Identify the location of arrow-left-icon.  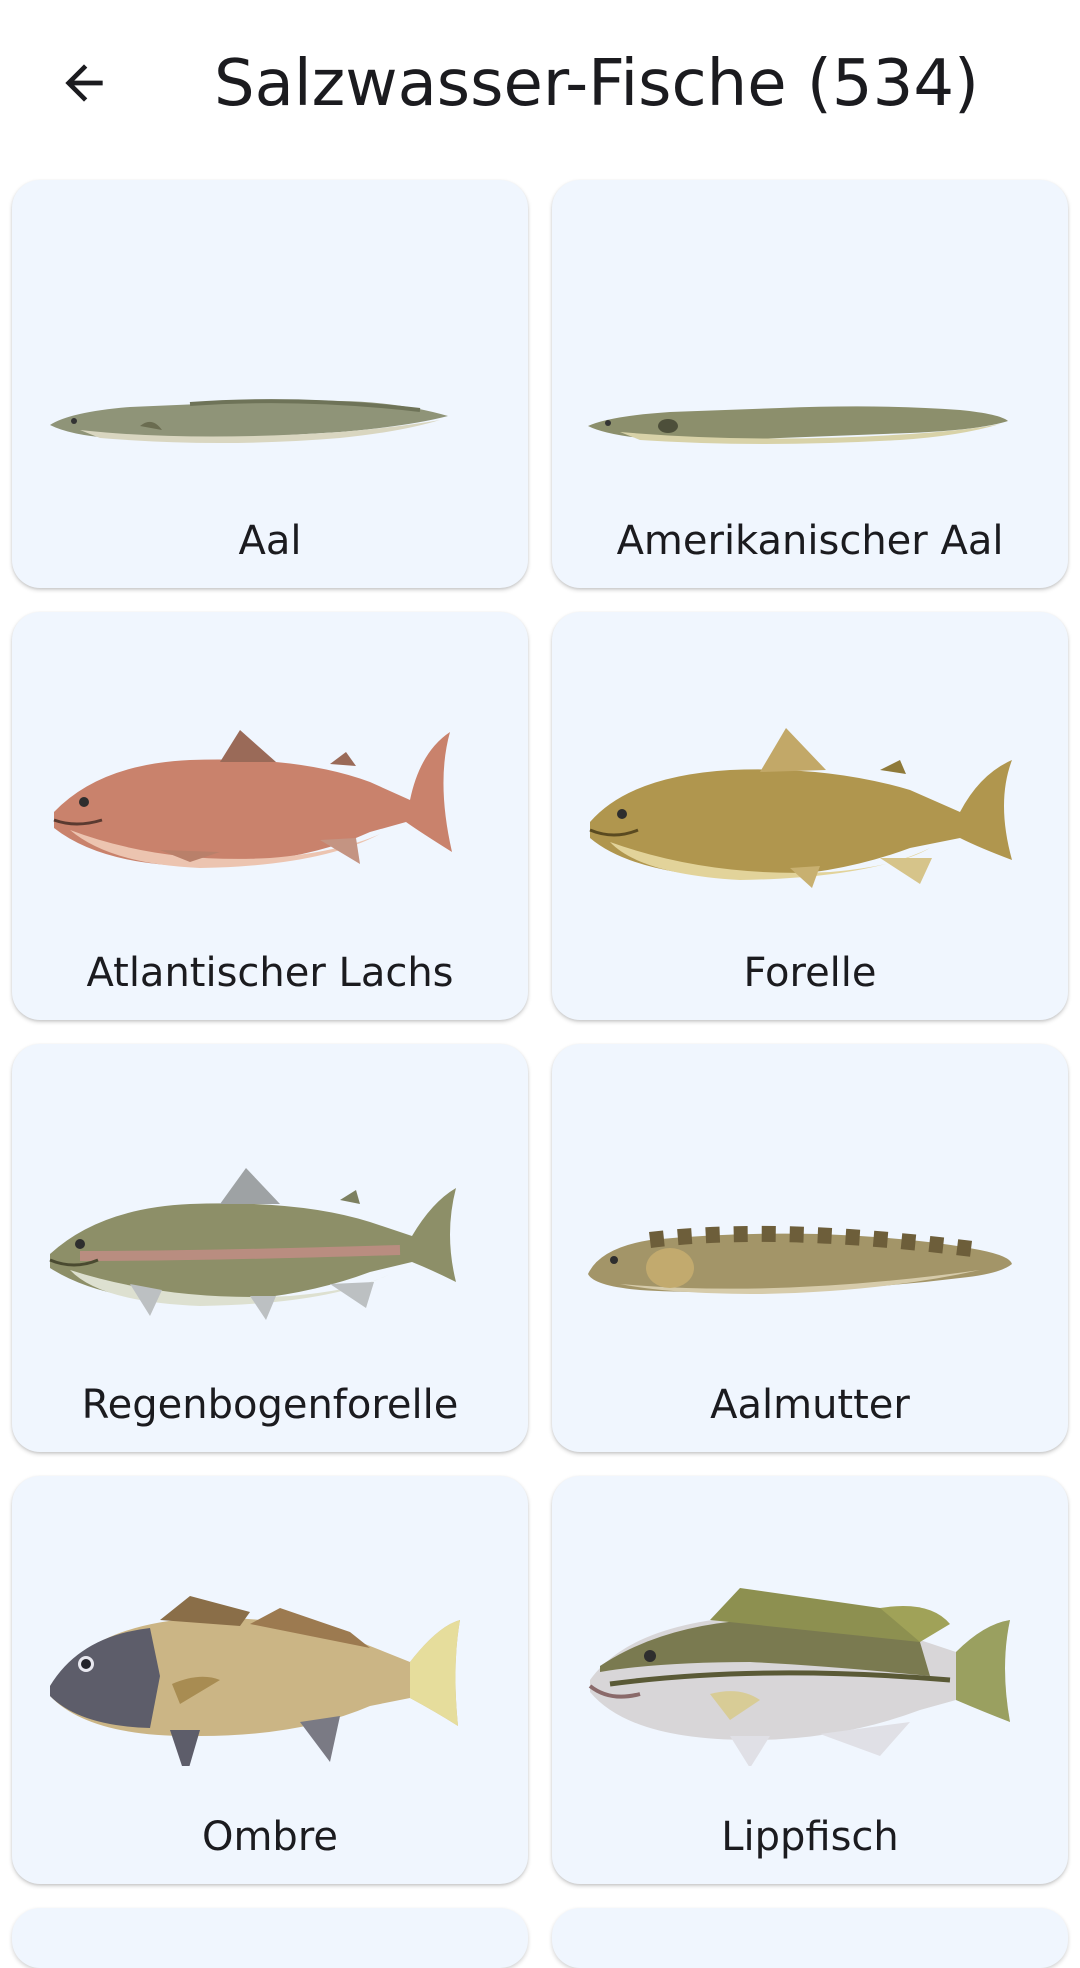
(84, 85).